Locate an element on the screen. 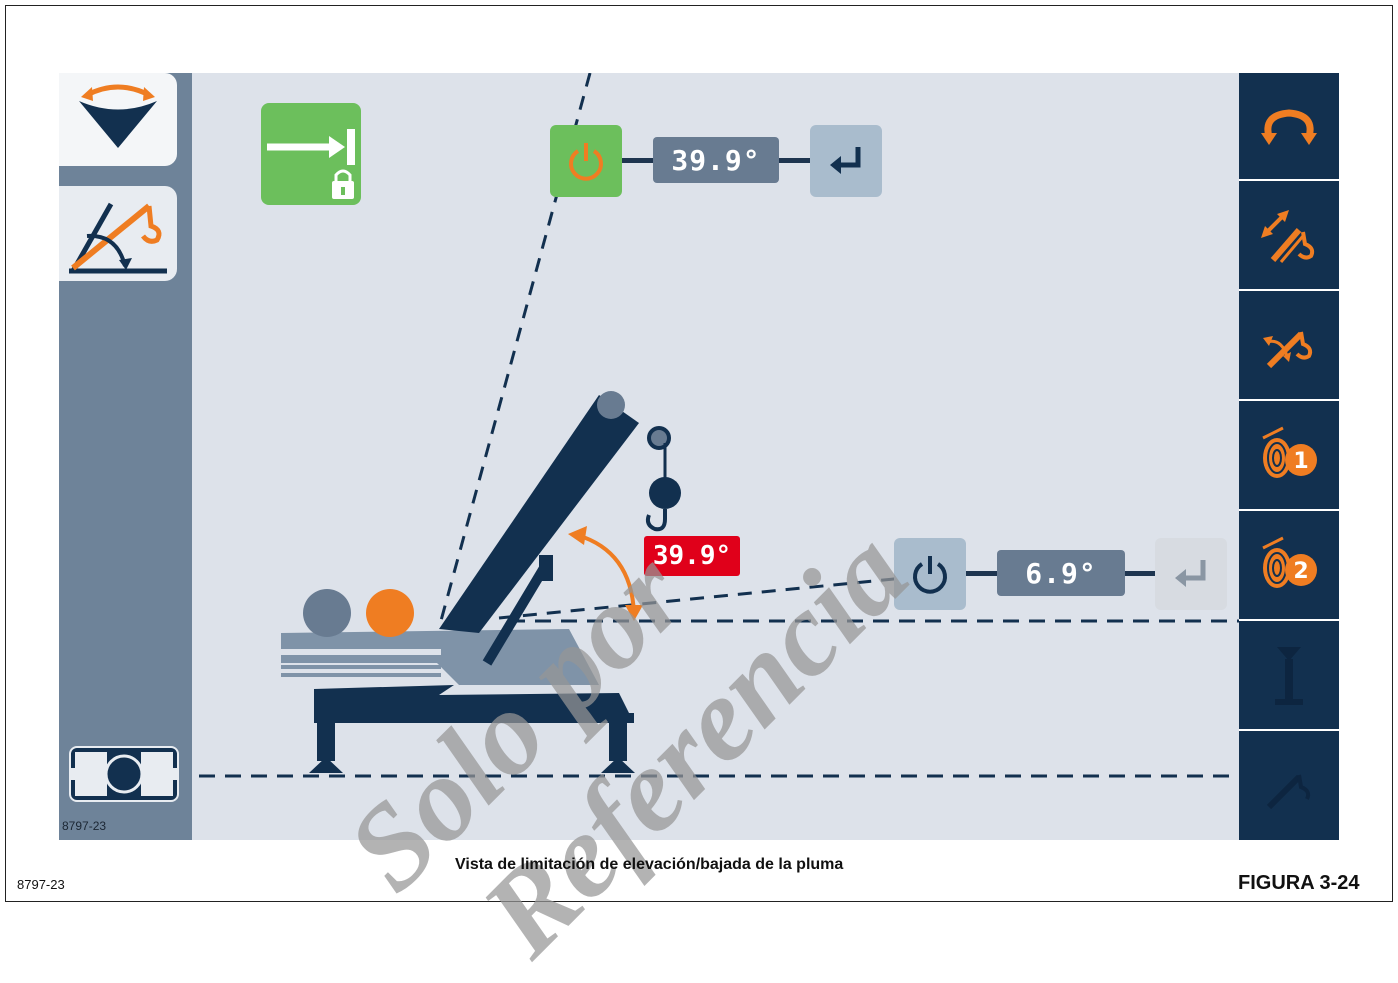 This screenshot has height=983, width=1398. lower-limit-power-button is located at coordinates (930, 574).